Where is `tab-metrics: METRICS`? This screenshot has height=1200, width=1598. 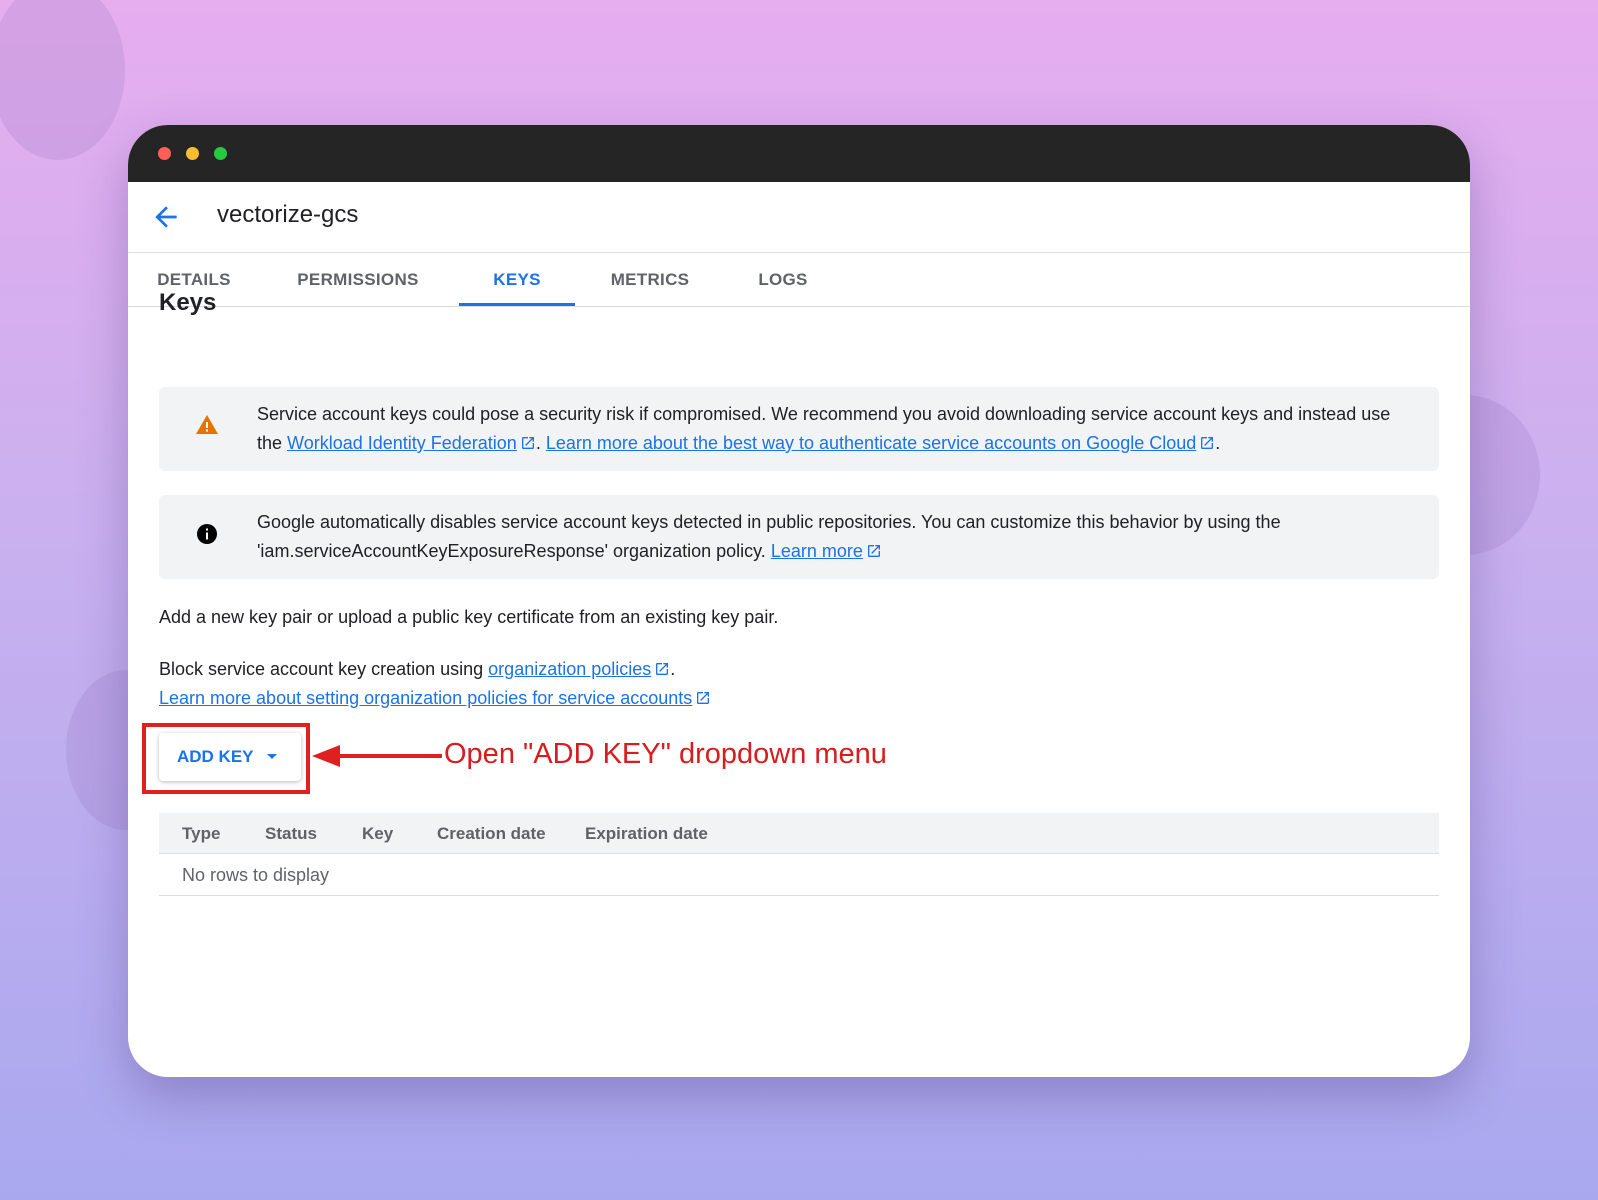
tab-metrics: METRICS is located at coordinates (650, 279).